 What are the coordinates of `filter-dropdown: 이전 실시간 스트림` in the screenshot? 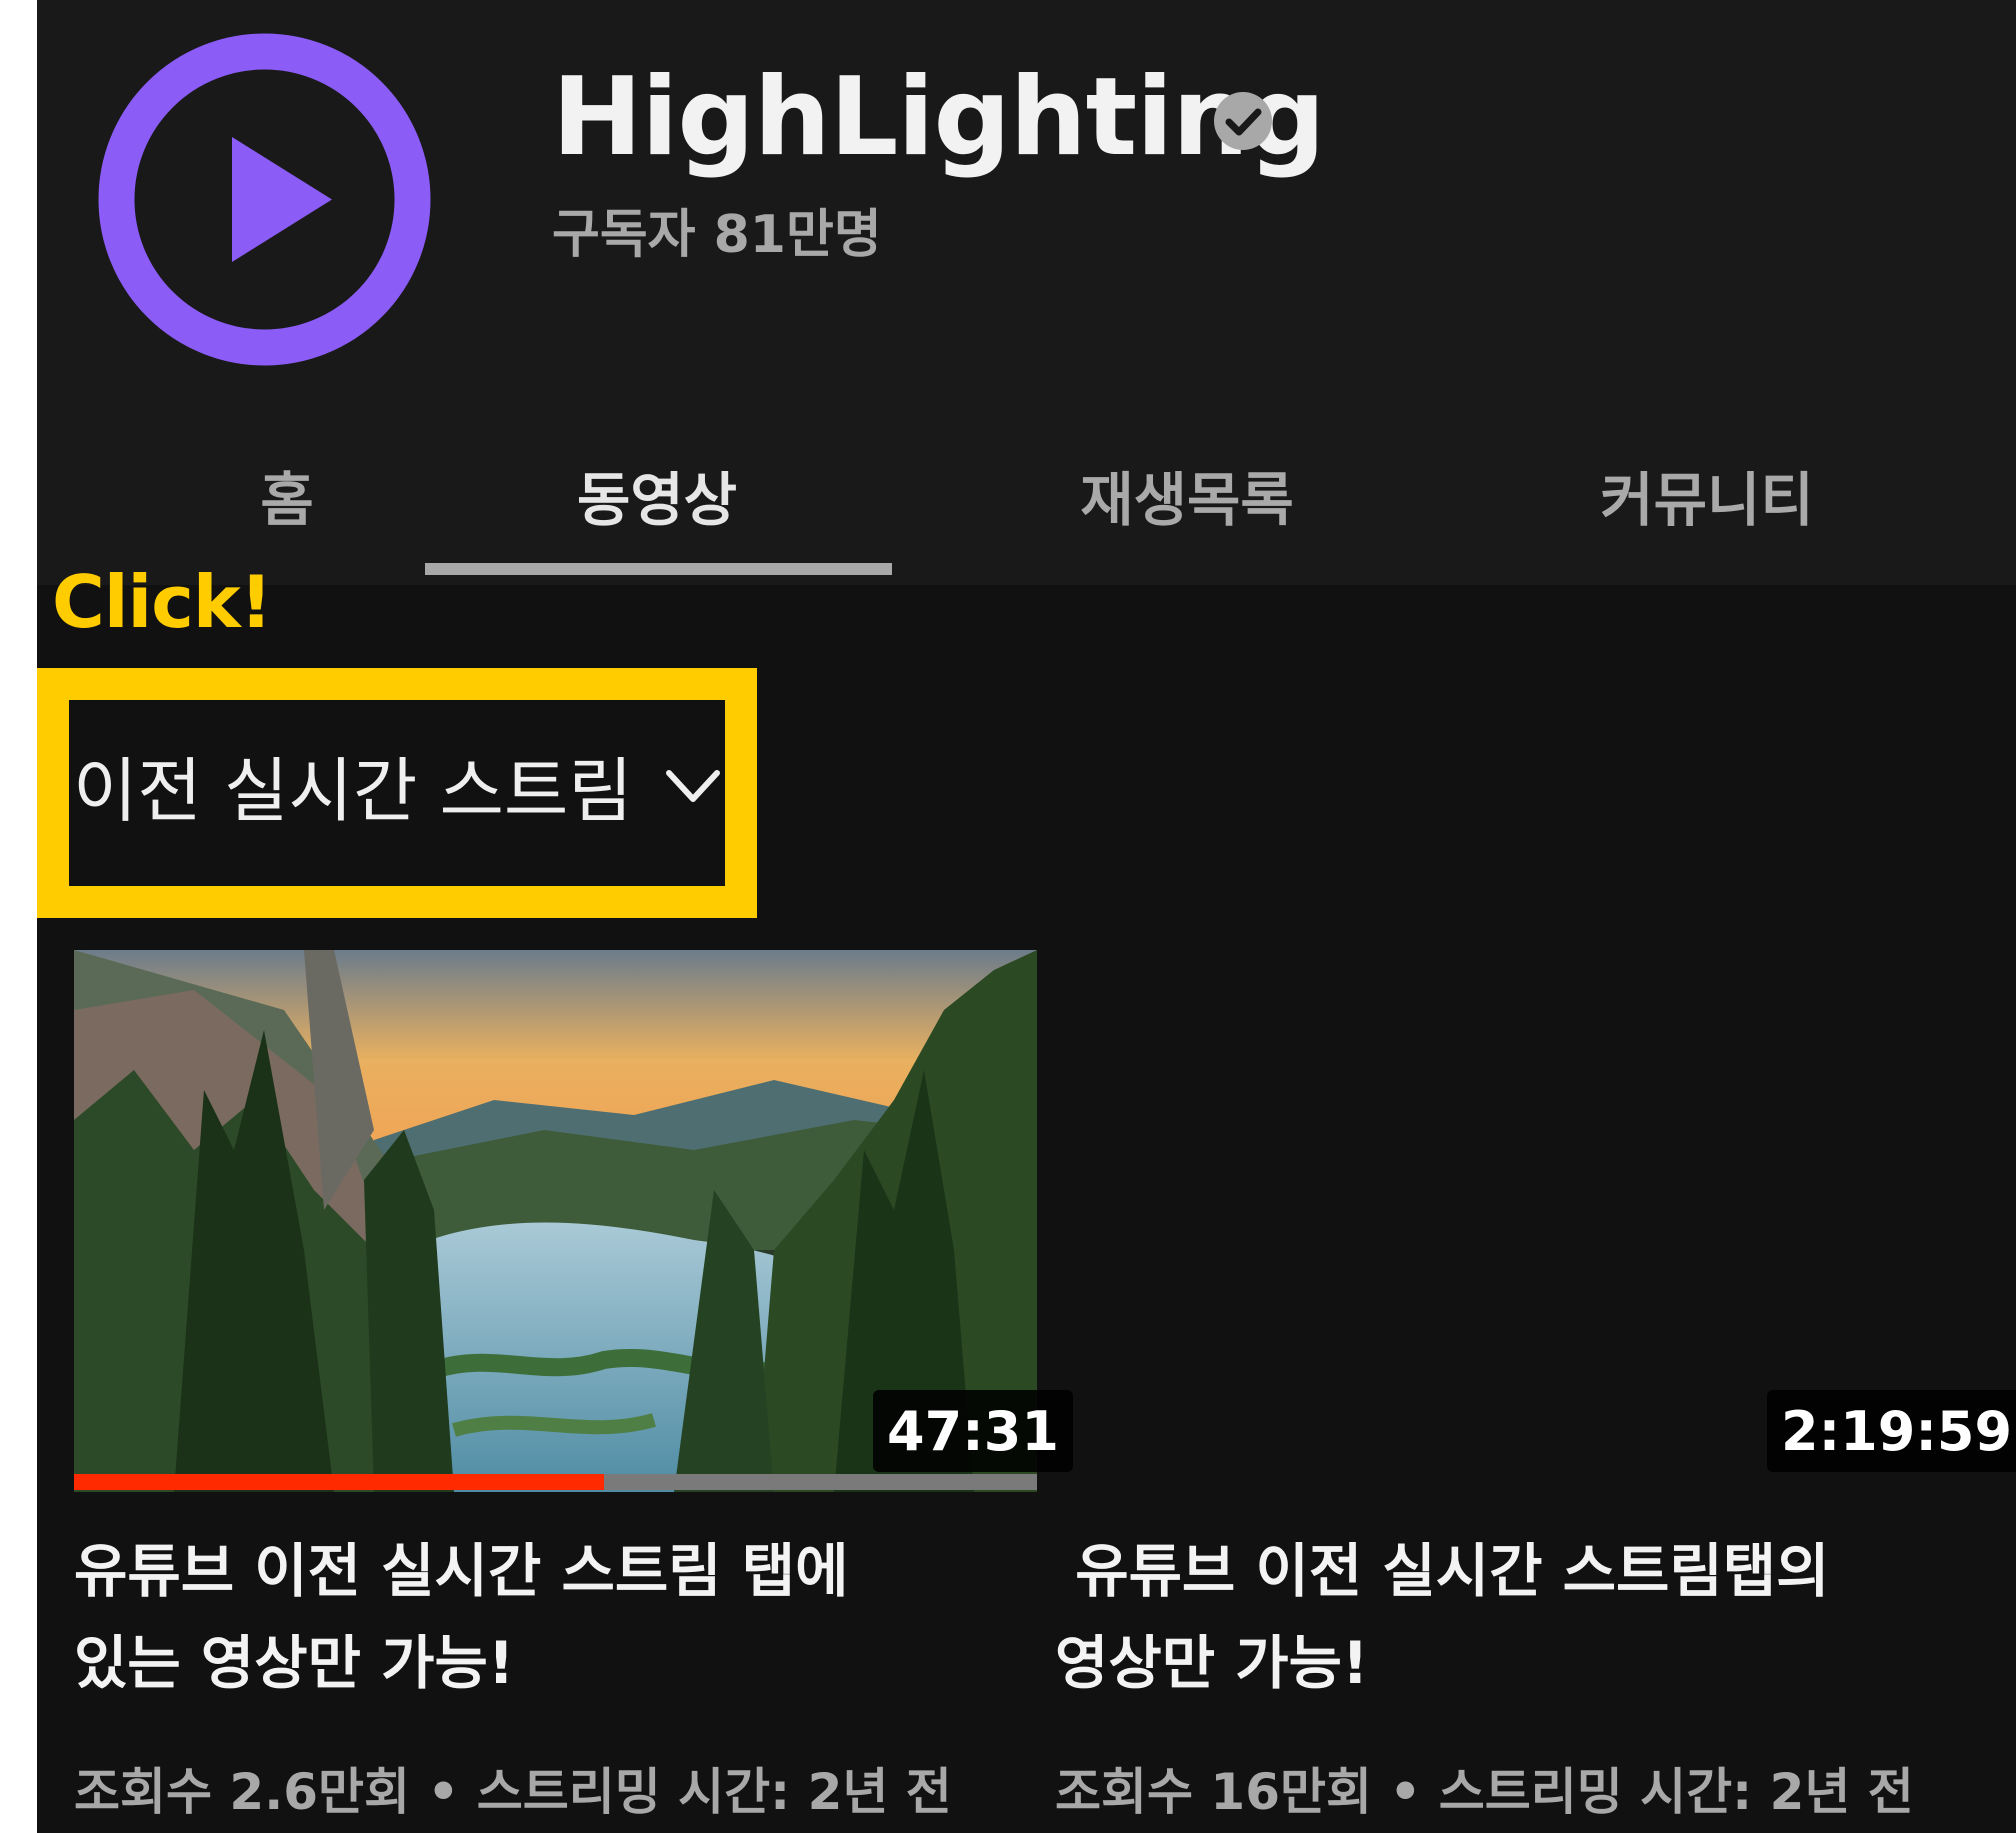 It's located at (399, 785).